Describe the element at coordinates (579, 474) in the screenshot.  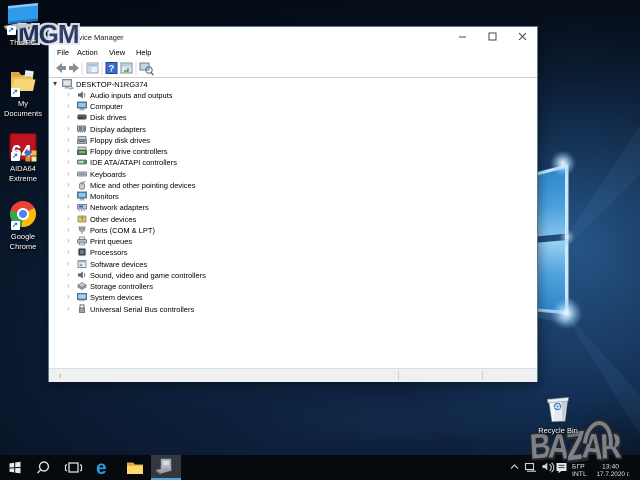
I see `svg-text: INTL` at that location.